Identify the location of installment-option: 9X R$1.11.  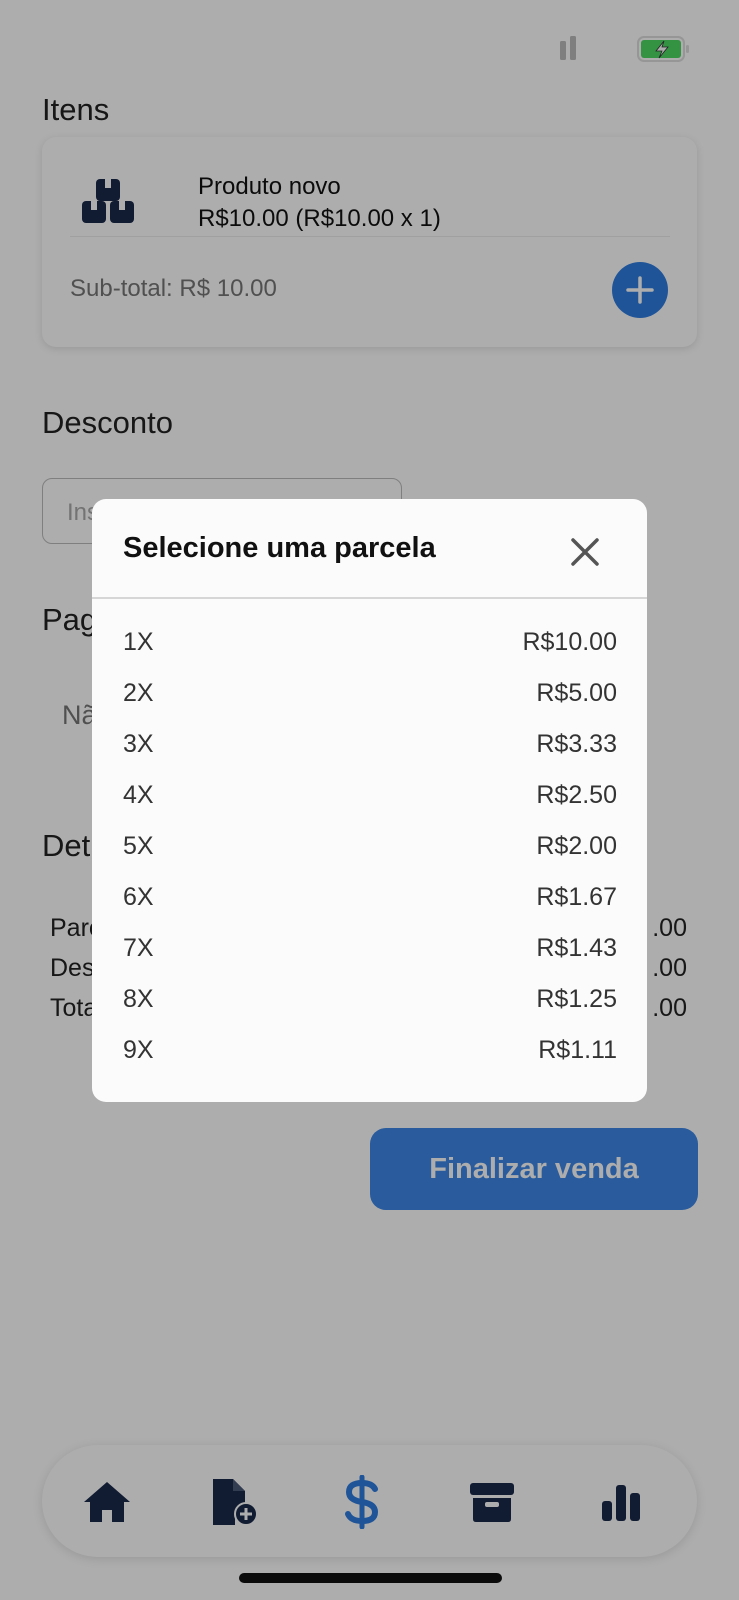
(370, 1053).